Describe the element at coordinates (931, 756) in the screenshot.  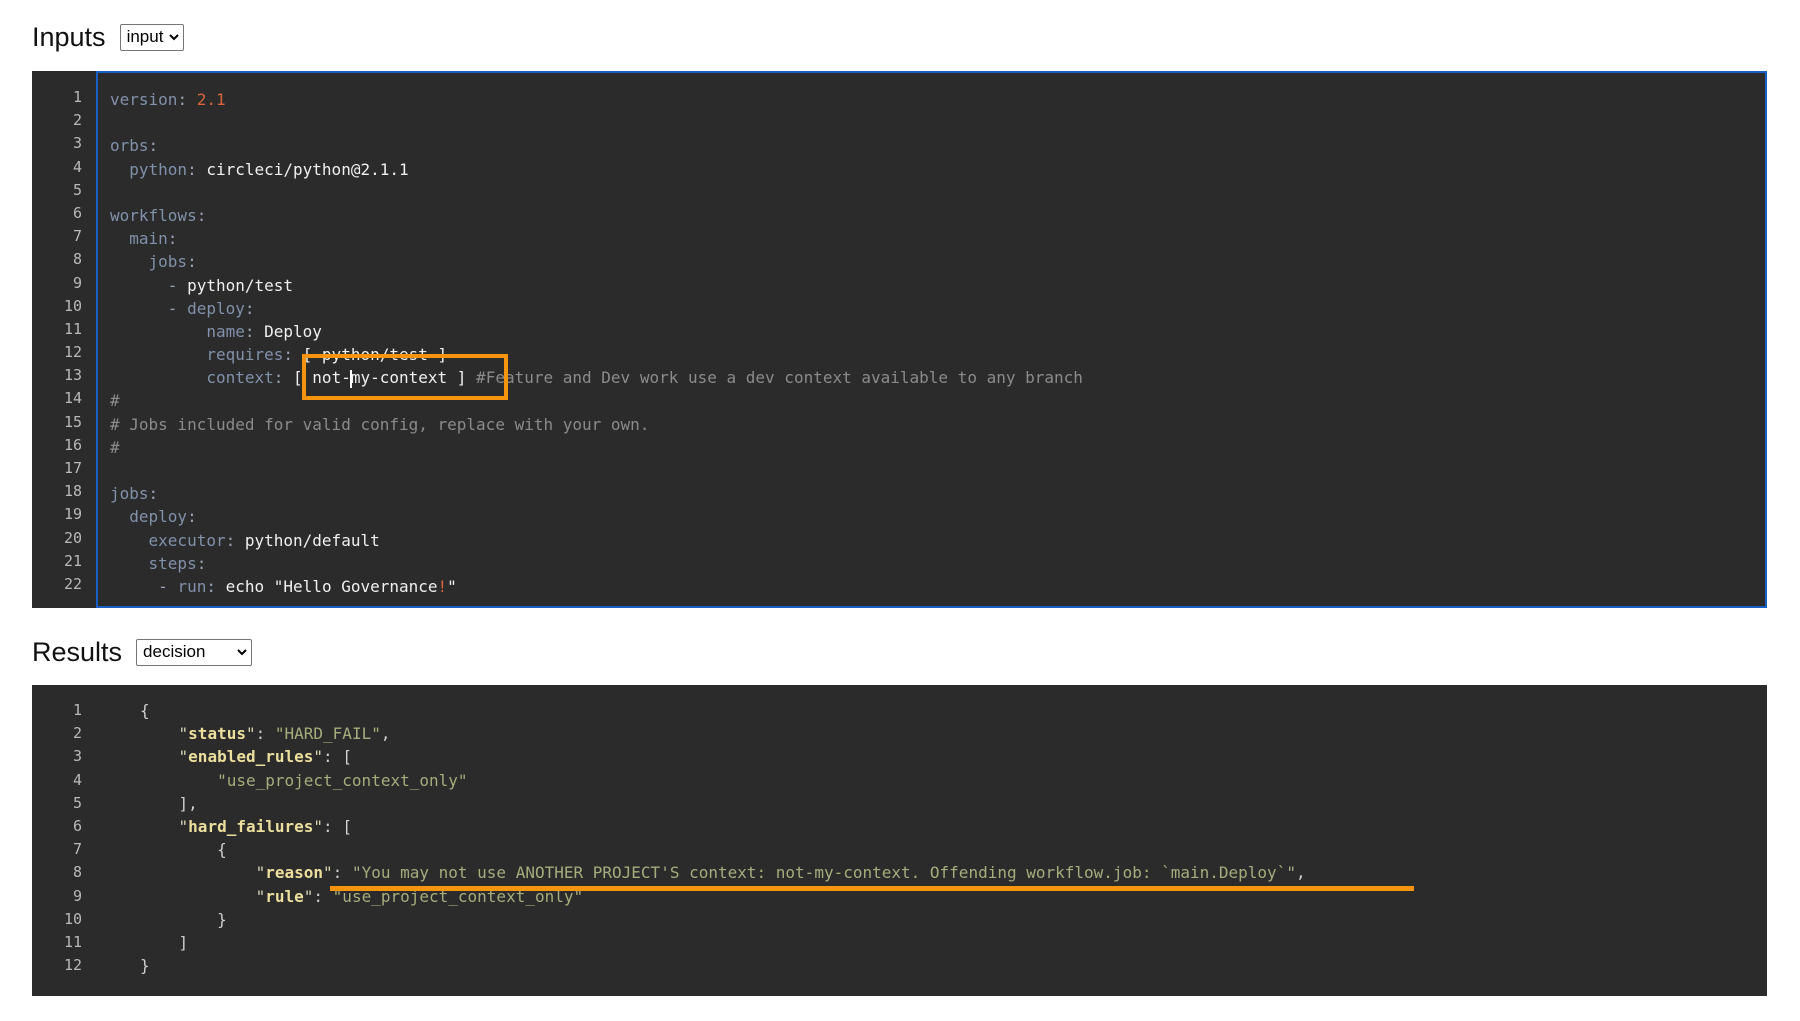
I see `result-code-line: "enabled_rules": [` at that location.